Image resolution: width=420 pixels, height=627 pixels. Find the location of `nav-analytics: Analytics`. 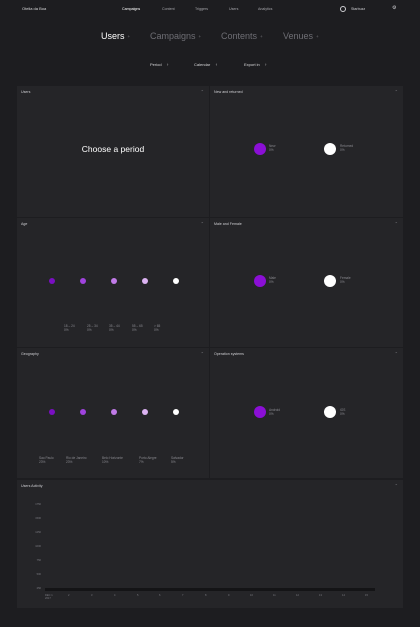

nav-analytics: Analytics is located at coordinates (265, 9).